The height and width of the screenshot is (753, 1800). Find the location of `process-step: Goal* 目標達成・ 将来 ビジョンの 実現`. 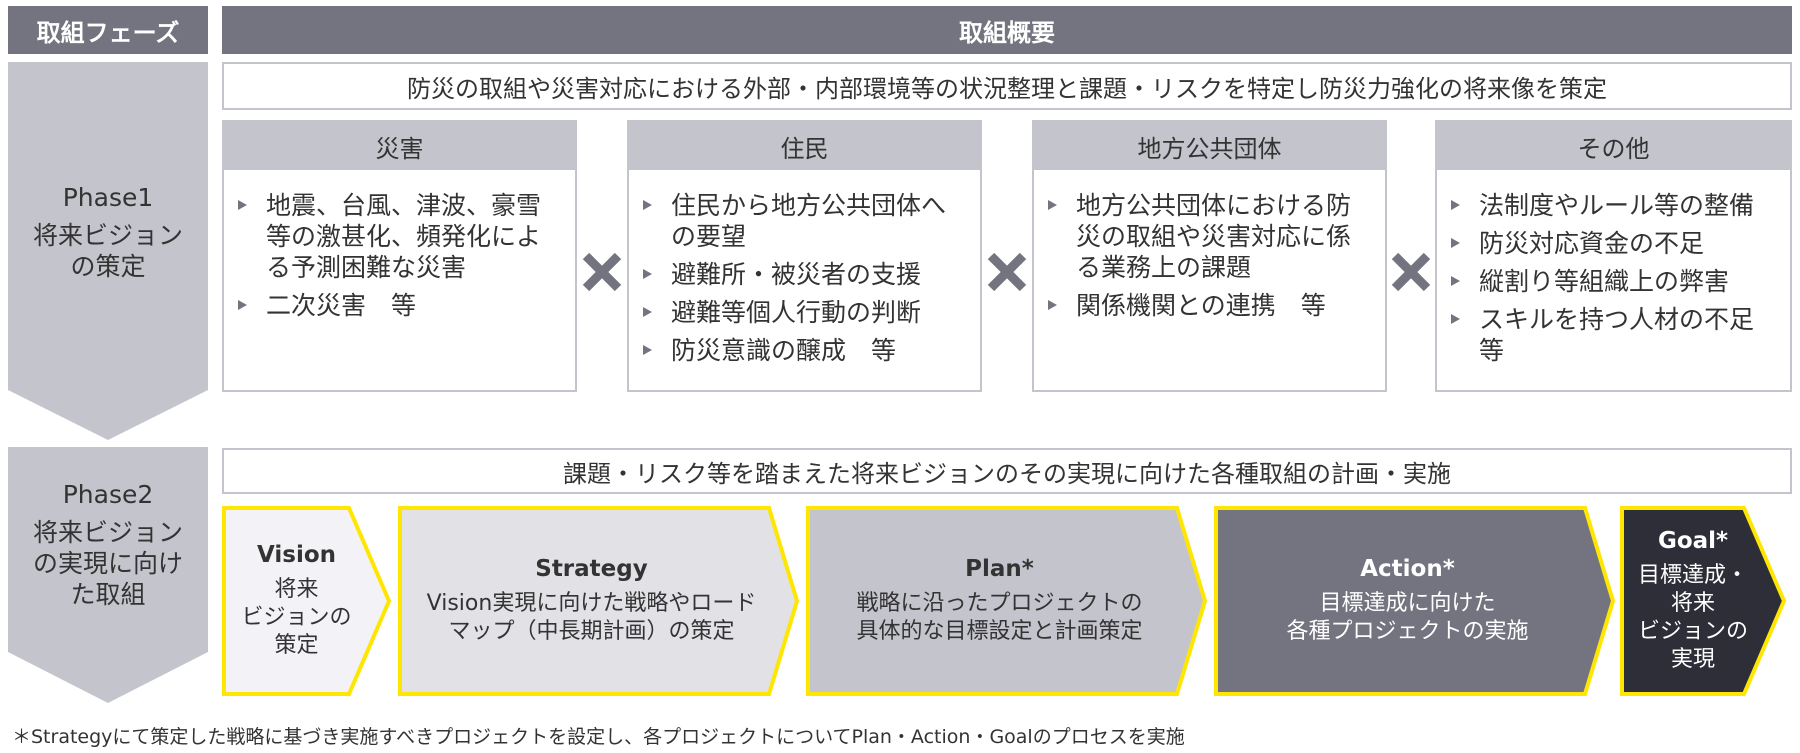

process-step: Goal* 目標達成・ 将来 ビジョンの 実現 is located at coordinates (1693, 601).